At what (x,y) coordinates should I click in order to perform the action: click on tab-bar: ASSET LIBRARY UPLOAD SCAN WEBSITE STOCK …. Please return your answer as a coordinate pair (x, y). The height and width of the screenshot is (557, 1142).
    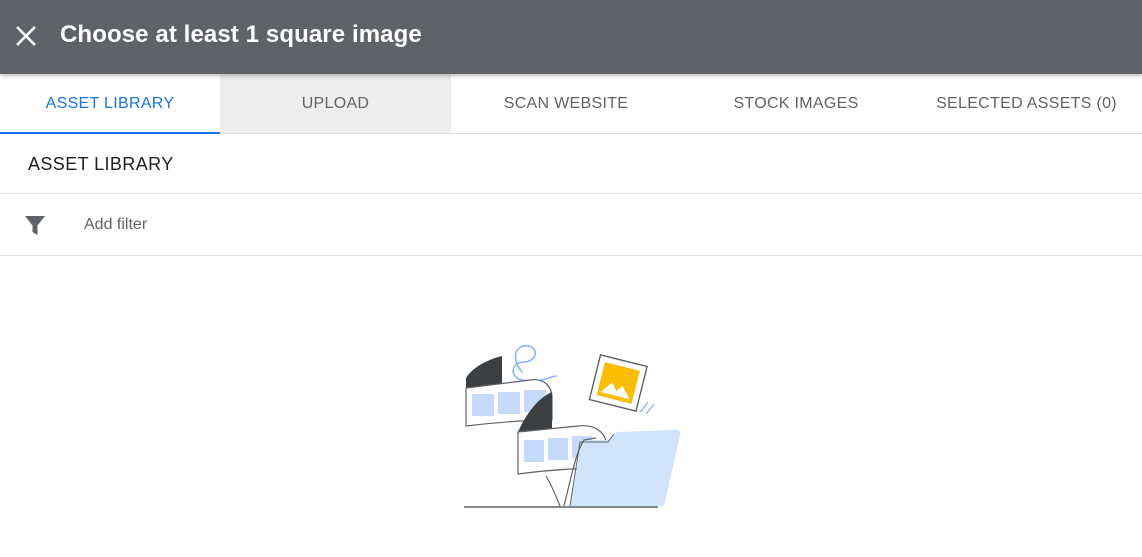
    Looking at the image, I should click on (571, 104).